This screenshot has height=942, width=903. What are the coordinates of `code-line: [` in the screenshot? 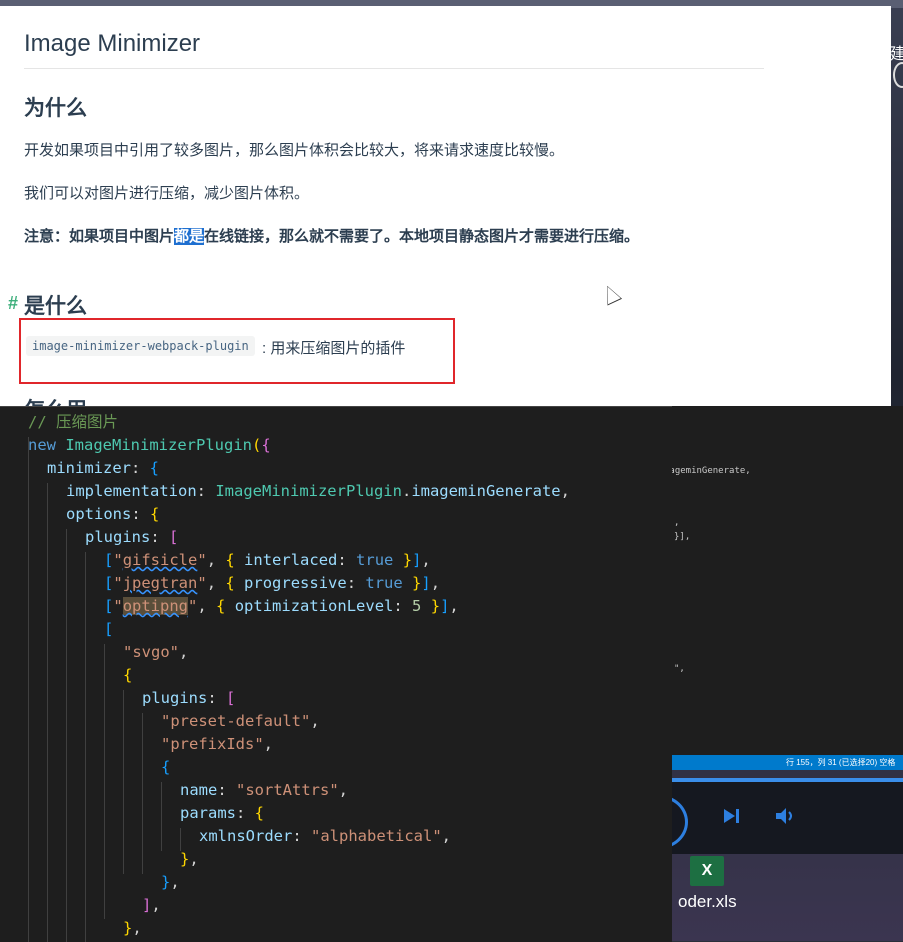 It's located at (109, 629).